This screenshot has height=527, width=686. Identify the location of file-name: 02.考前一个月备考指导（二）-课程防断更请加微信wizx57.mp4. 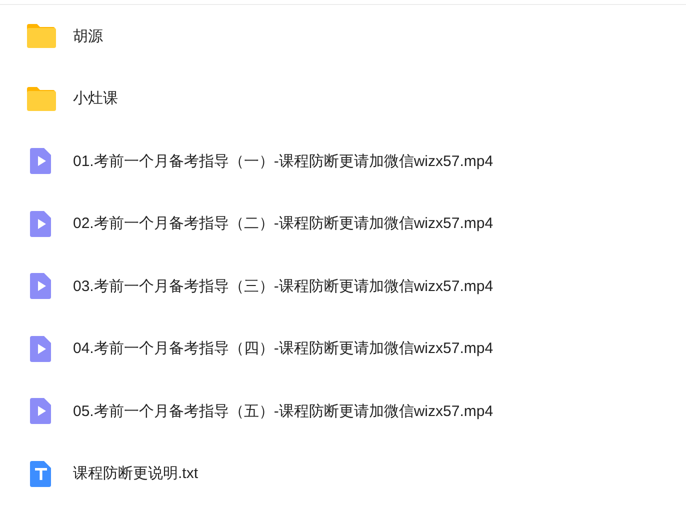
(283, 224).